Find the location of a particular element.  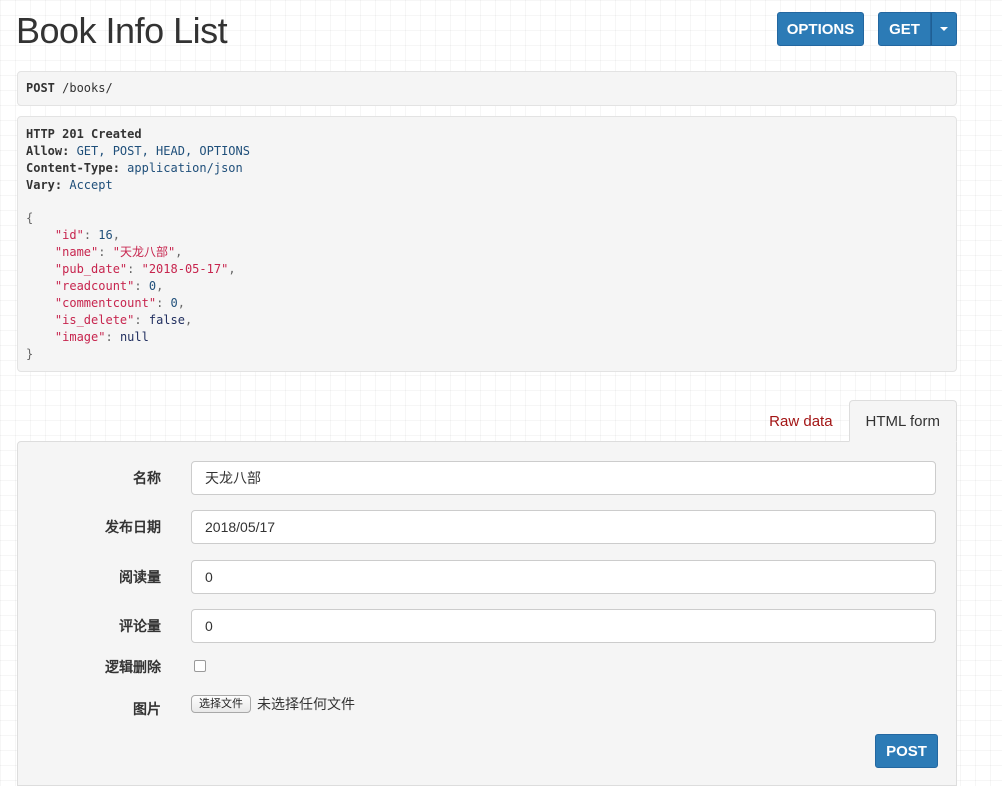

get-button: GET is located at coordinates (904, 29).